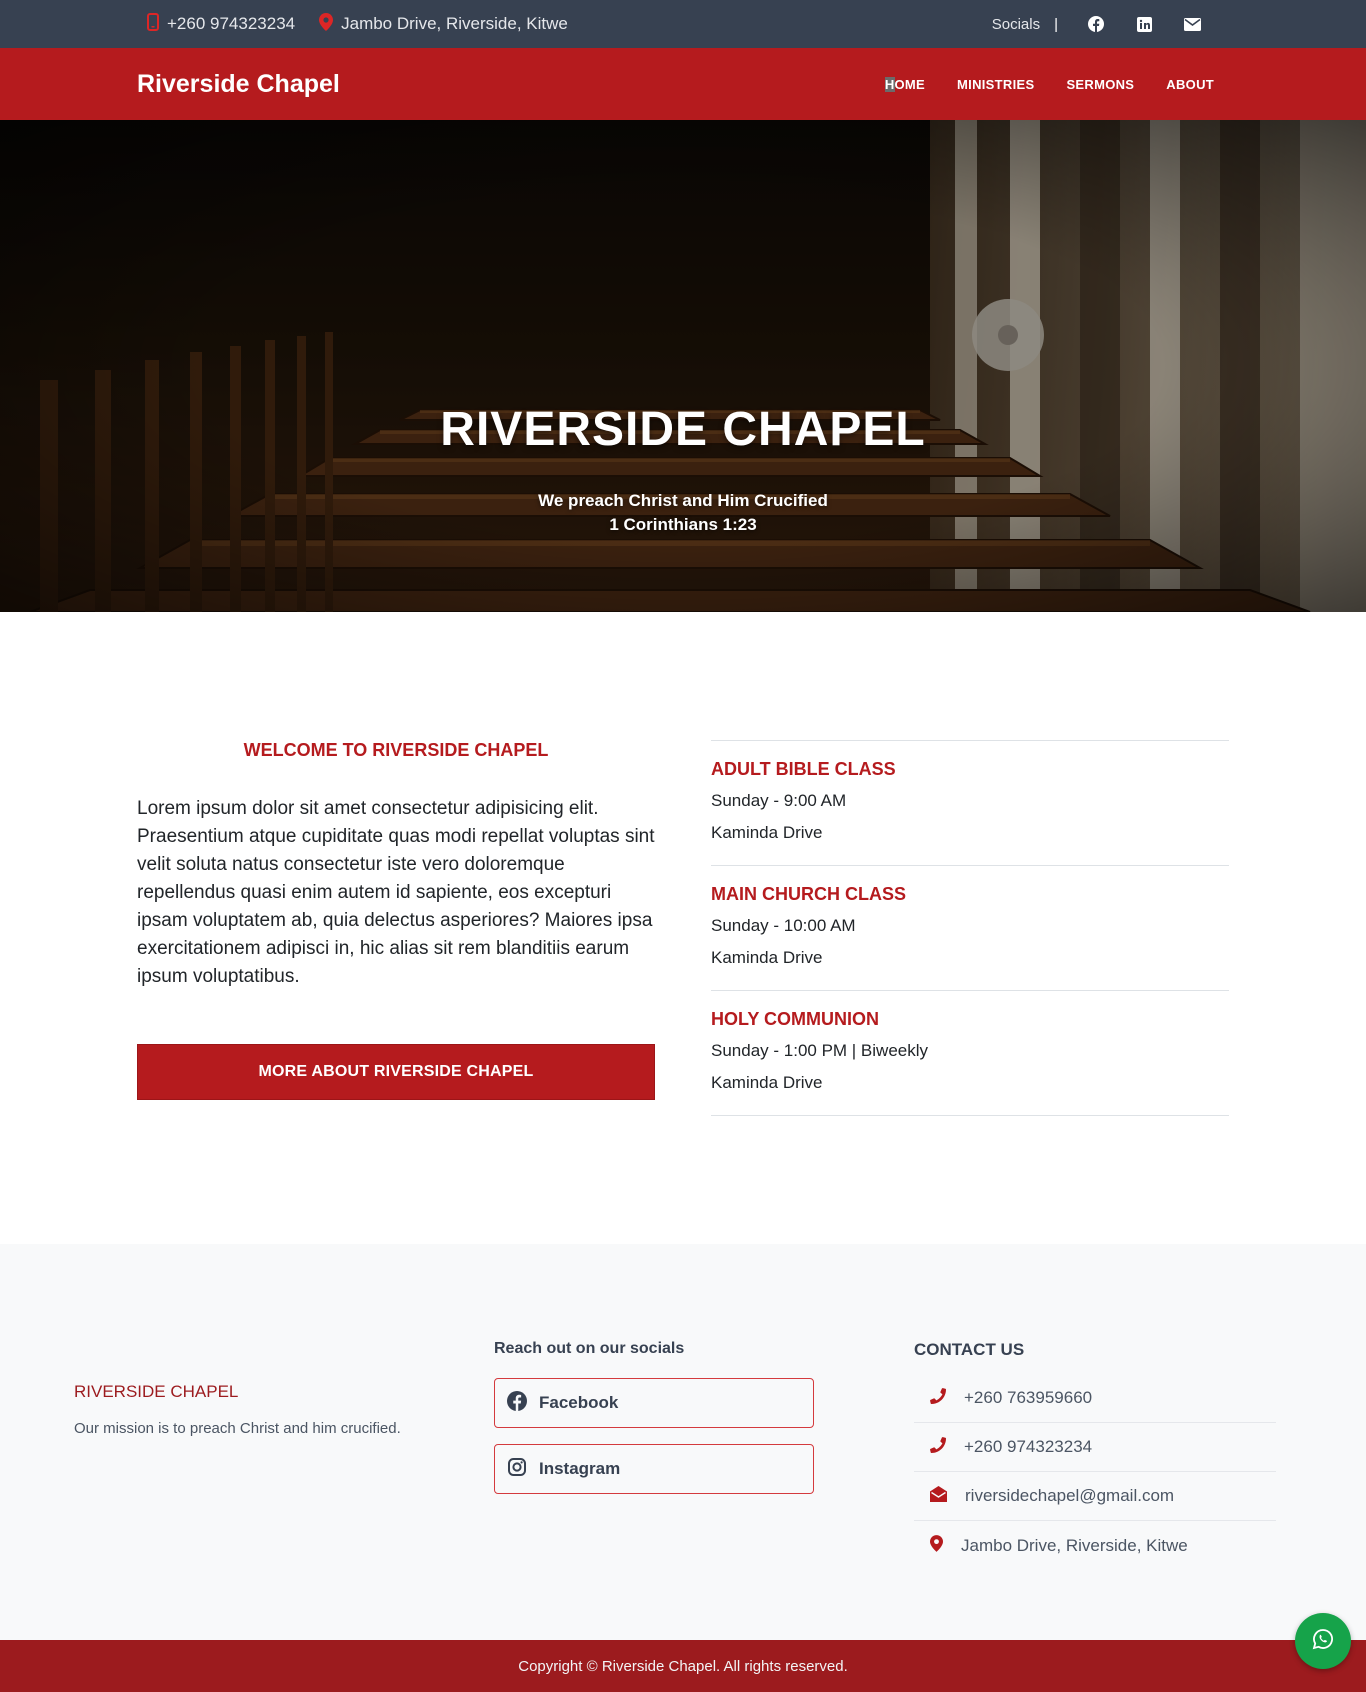 Image resolution: width=1366 pixels, height=1692 pixels. What do you see at coordinates (995, 84) in the screenshot?
I see `nav-item-ministries: MINISTRIES` at bounding box center [995, 84].